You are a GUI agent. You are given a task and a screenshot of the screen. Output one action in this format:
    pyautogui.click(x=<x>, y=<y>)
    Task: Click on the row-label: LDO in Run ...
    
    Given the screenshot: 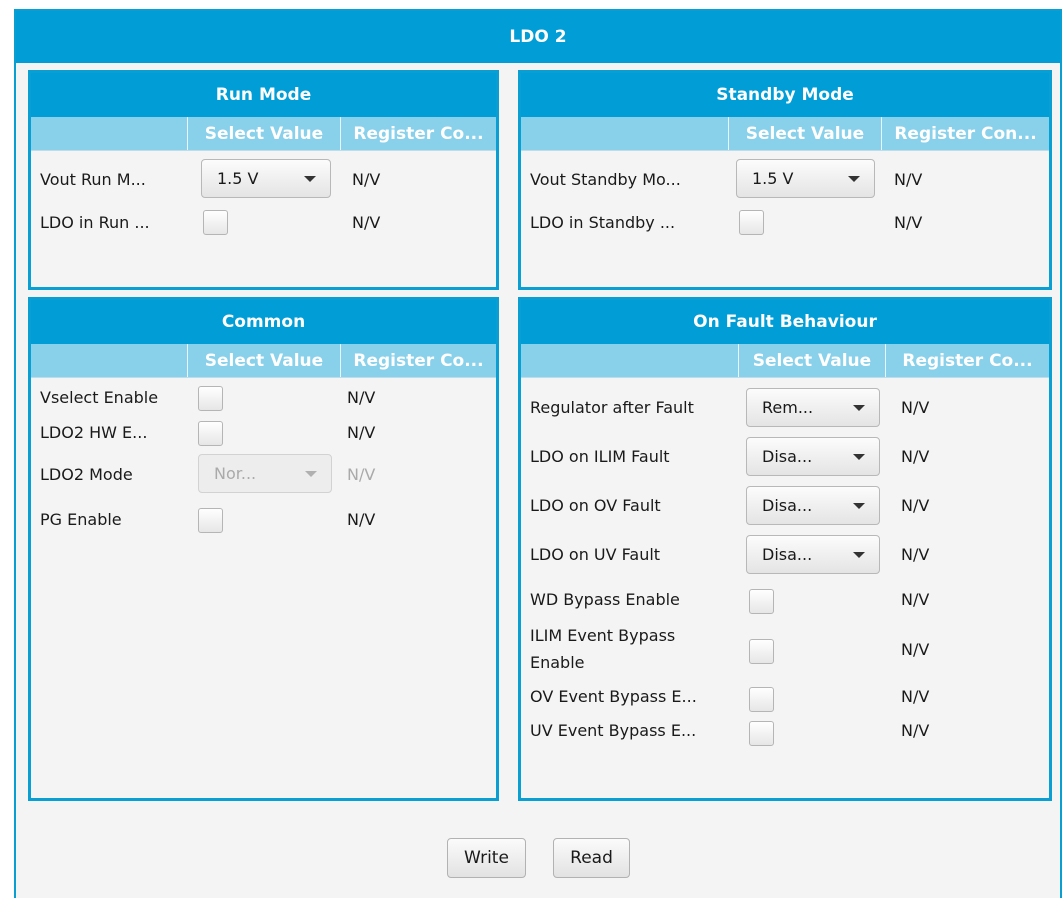 What is the action you would take?
    pyautogui.click(x=95, y=222)
    